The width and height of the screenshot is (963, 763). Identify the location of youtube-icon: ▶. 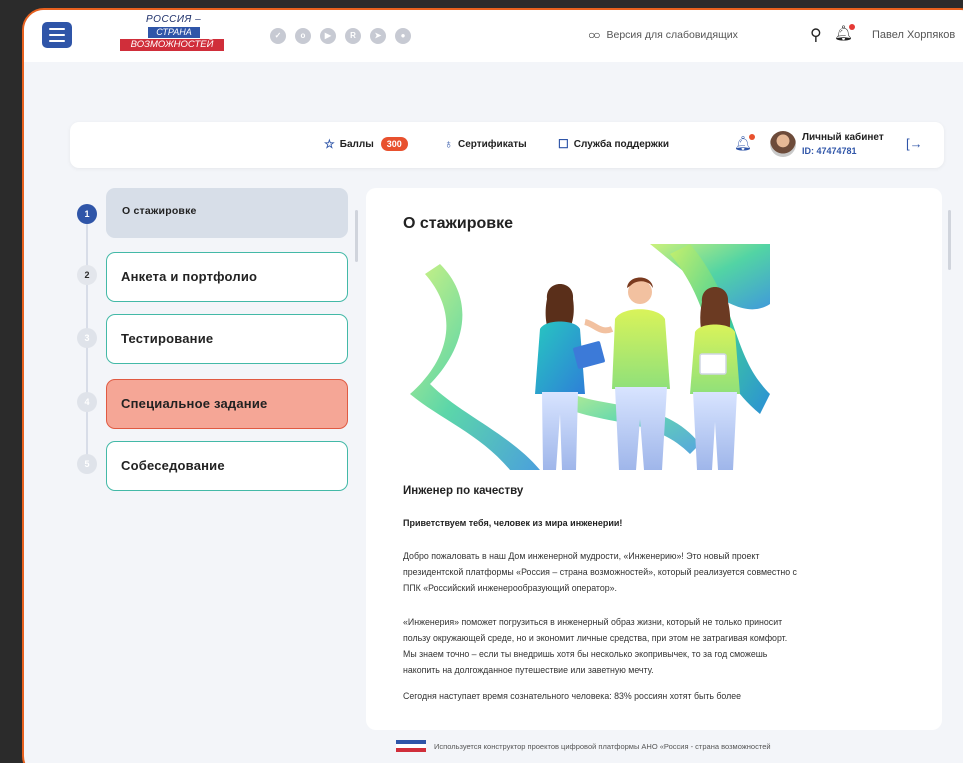
(328, 36).